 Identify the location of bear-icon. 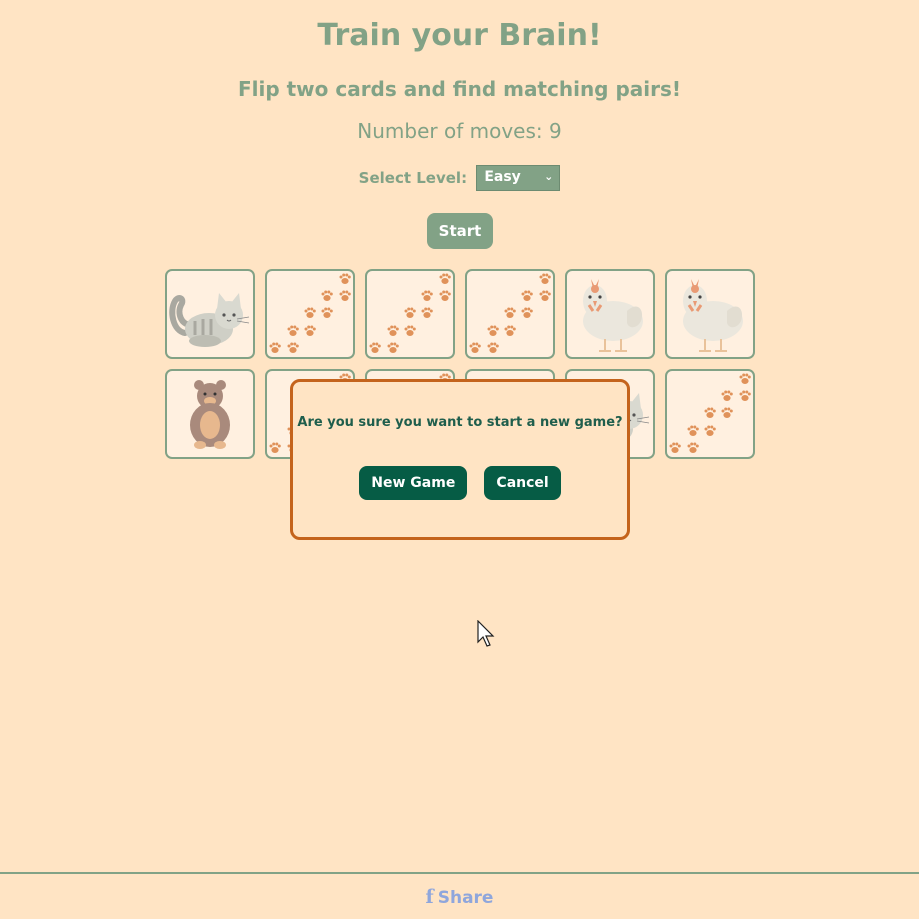
(210, 414).